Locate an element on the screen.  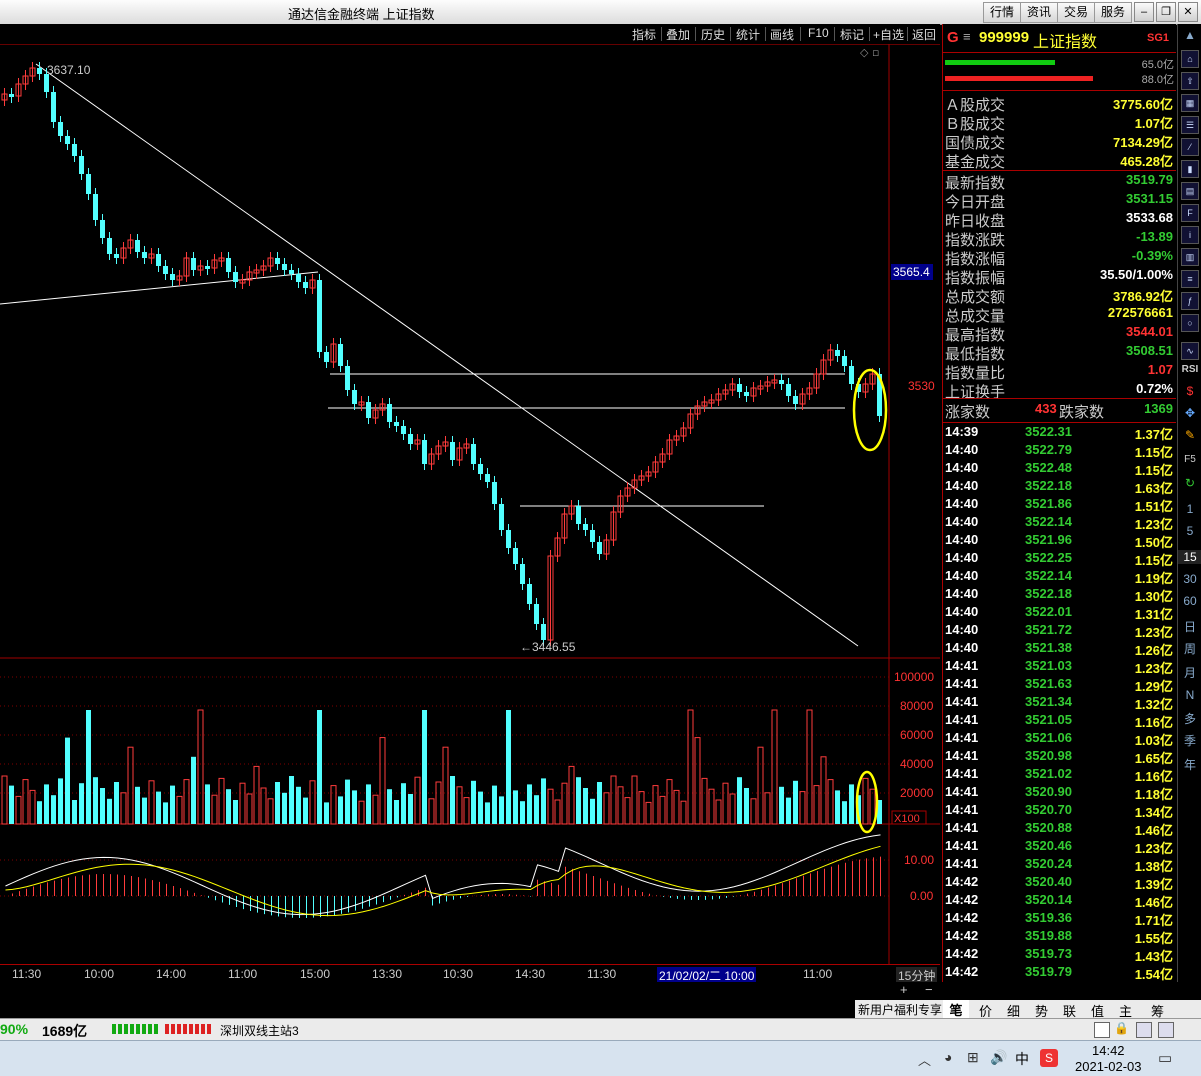
menu-jiaoyi-button: 交易 is located at coordinates (1076, 12).